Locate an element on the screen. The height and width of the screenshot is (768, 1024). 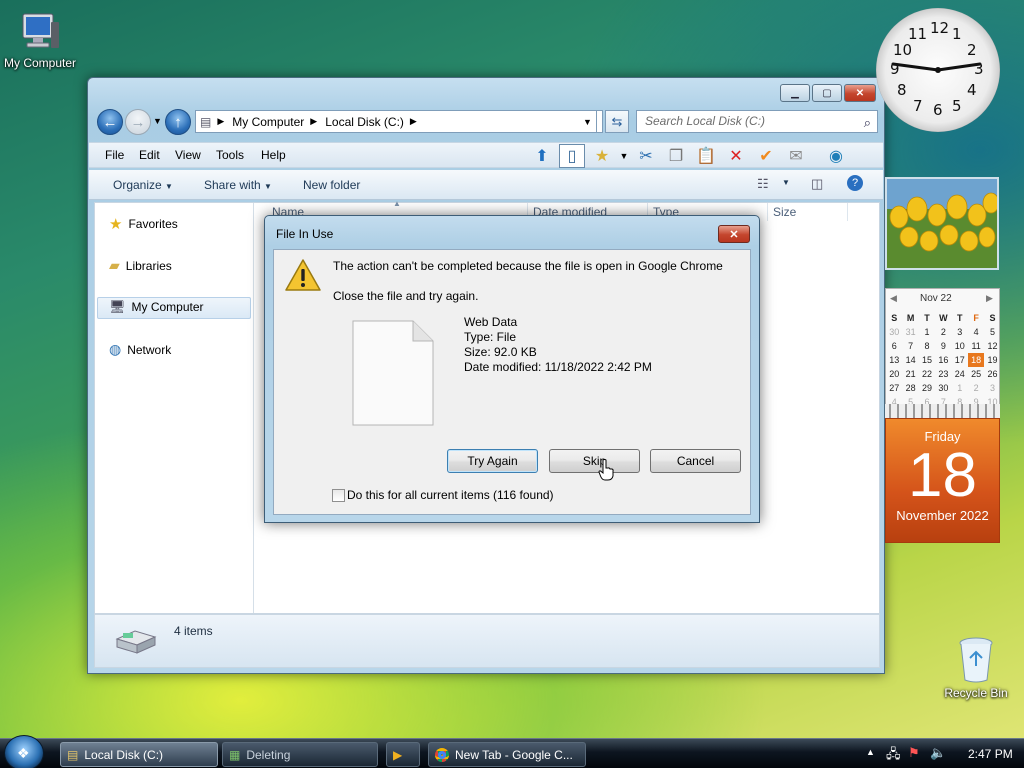
recent-pages-dropdown: ▼ is located at coordinates (157, 121).